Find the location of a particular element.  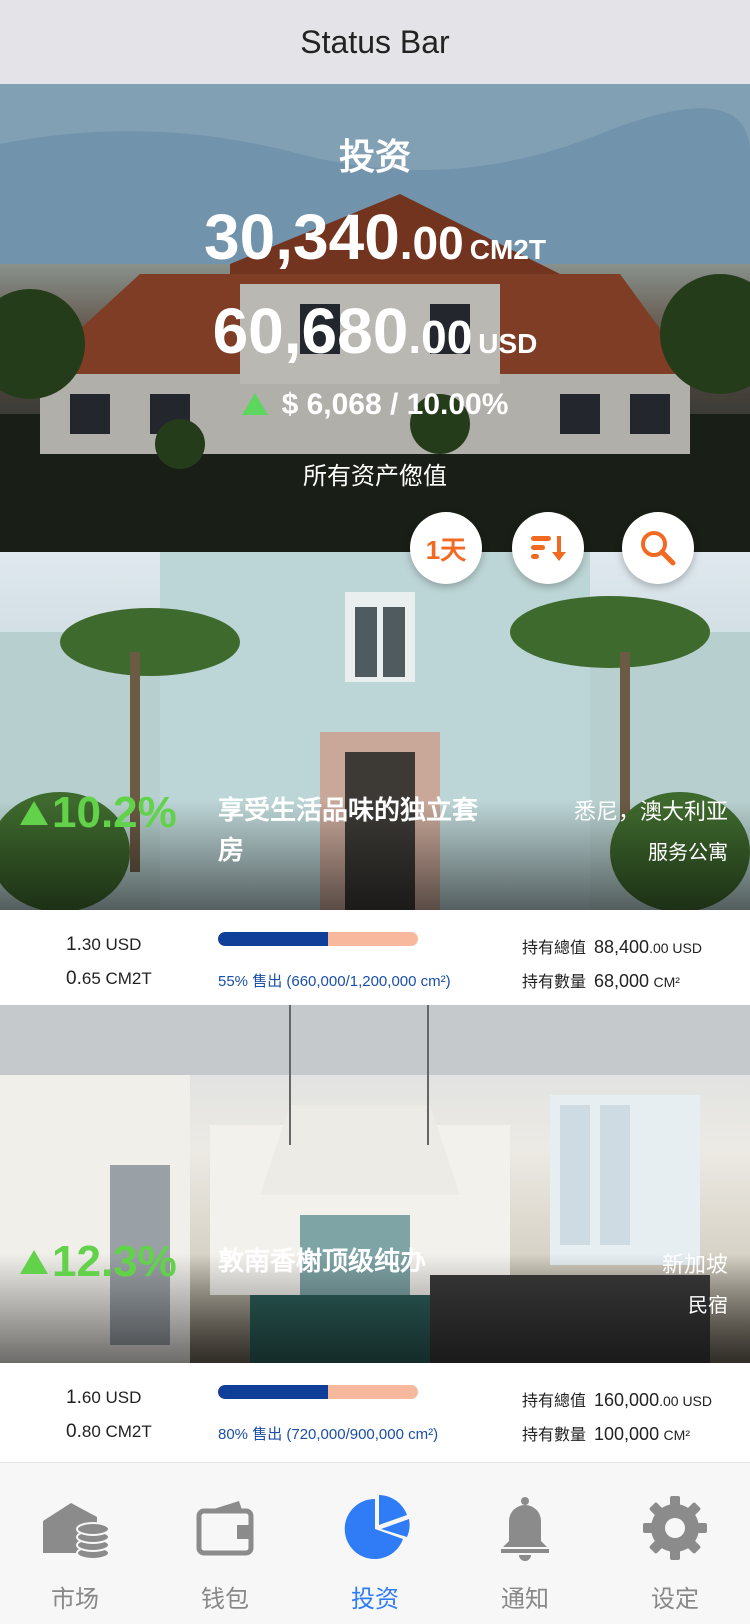

tab-investment: 投资 is located at coordinates (375, 1543).